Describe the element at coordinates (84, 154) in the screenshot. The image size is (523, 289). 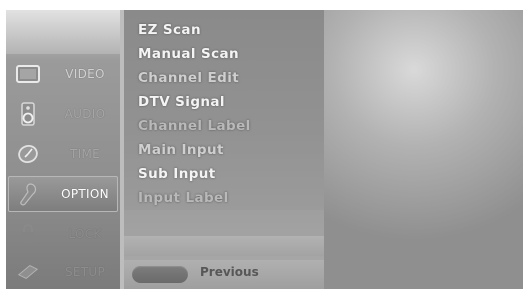
I see `sidebar-item-label: TIME` at that location.